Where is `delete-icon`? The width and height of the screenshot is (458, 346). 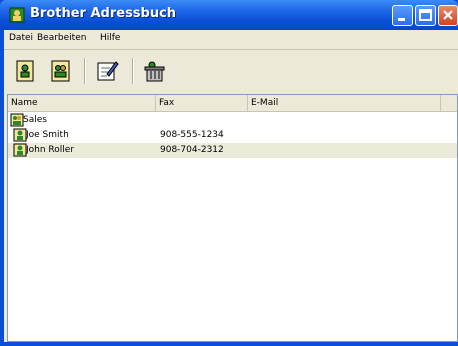
delete-icon is located at coordinates (155, 71).